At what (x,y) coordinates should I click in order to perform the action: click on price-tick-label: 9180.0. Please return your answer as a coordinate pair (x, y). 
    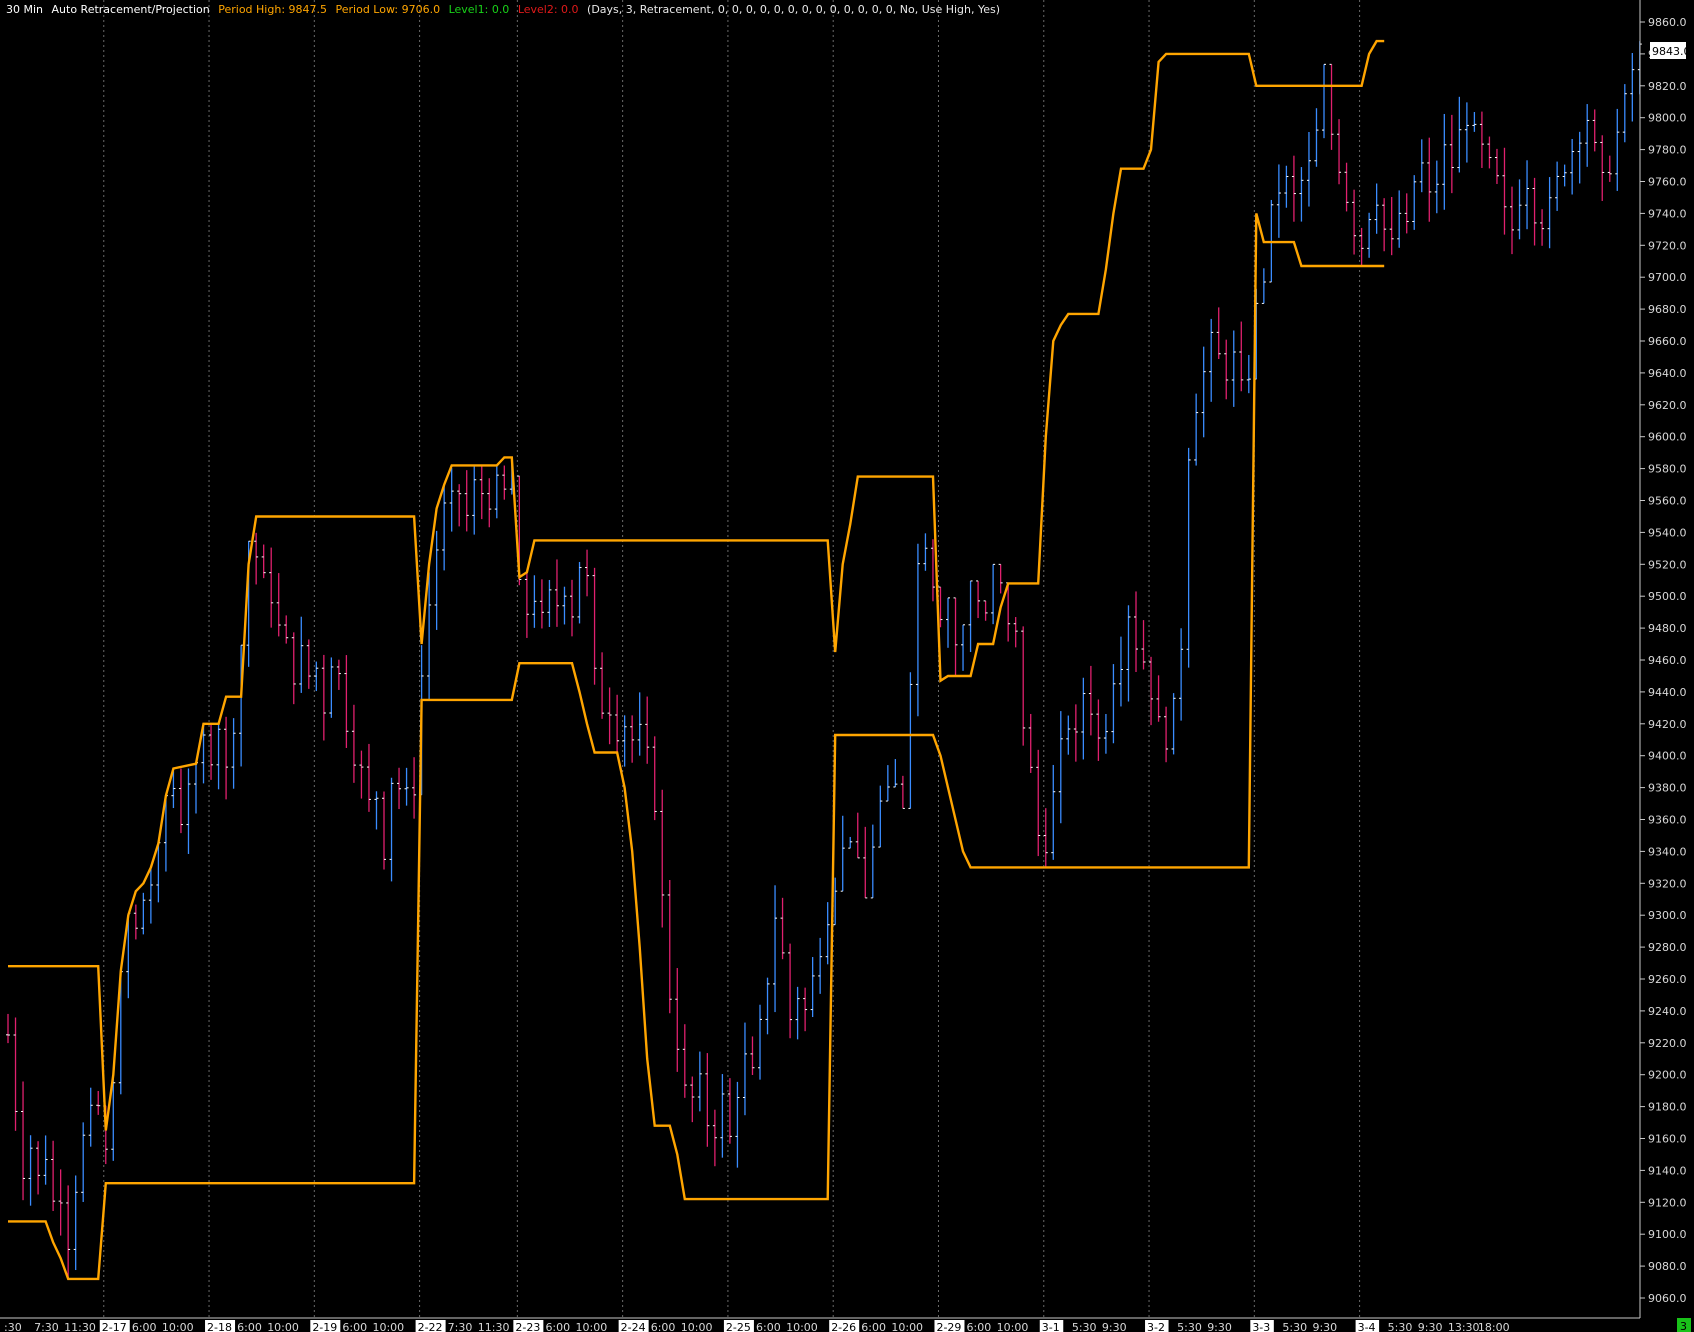
    Looking at the image, I should click on (1667, 1107).